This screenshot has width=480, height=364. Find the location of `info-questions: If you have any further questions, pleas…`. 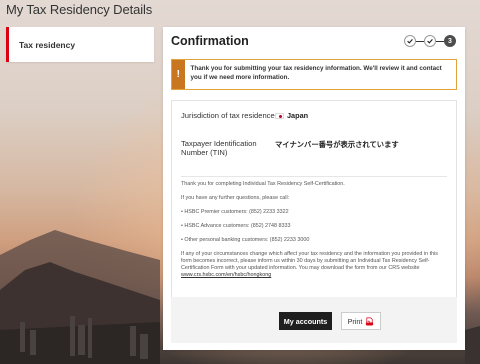

info-questions: If you have any further questions, pleas… is located at coordinates (235, 198).